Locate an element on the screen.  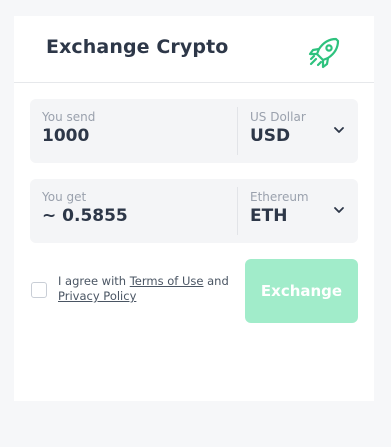
get-field: You get ~ 0.5855 Ethereum ETH is located at coordinates (194, 211).